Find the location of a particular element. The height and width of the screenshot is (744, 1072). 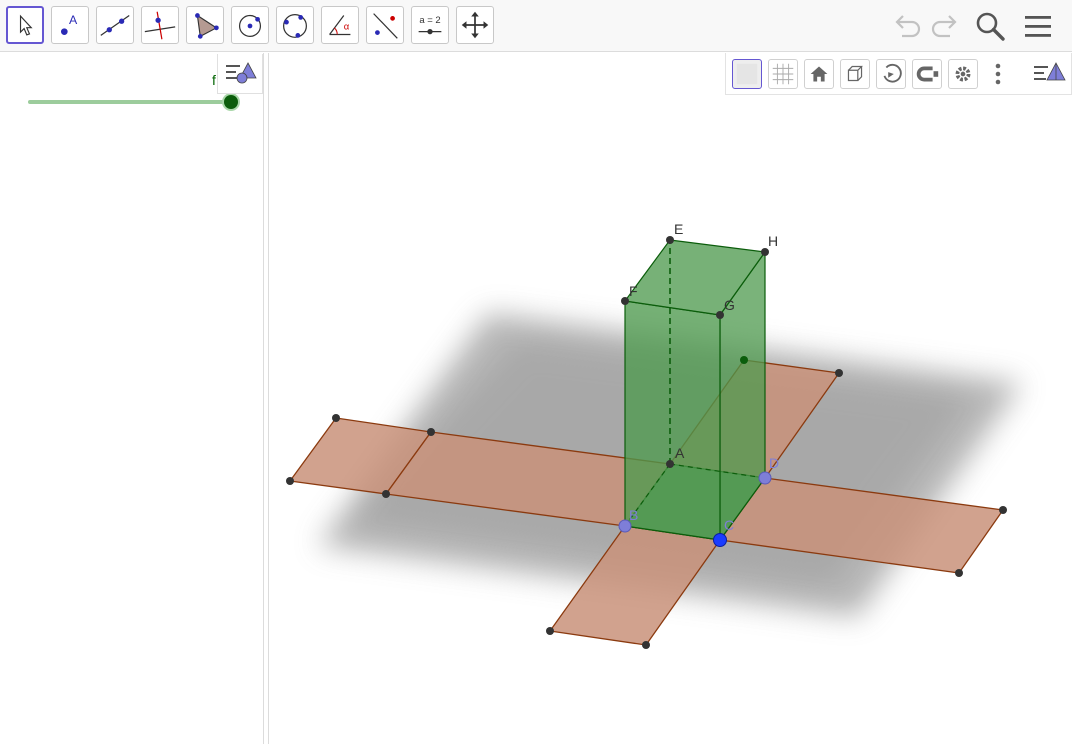

view-cube-icon is located at coordinates (855, 73).